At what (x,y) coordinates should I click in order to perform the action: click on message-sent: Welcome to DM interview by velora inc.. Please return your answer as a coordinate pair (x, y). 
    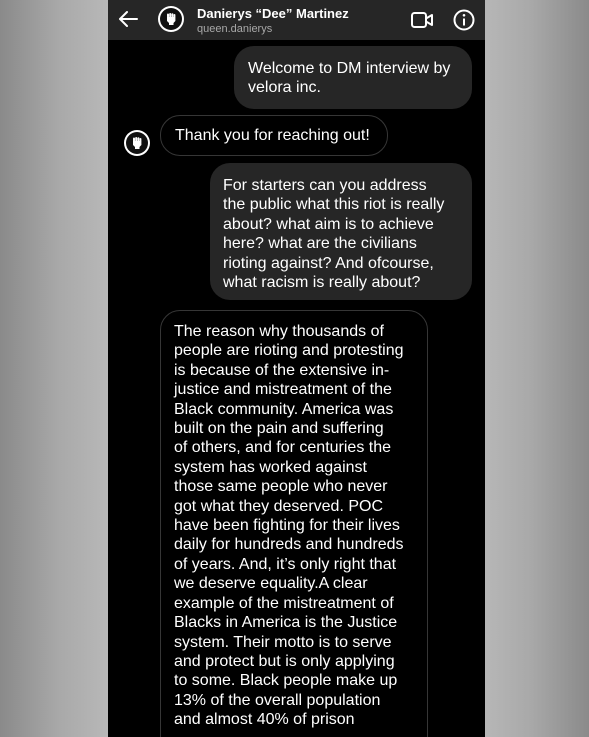
    Looking at the image, I should click on (353, 77).